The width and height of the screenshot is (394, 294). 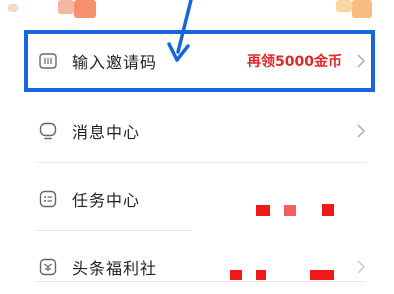 I want to click on menu-item-label: 头条福利社, so click(x=115, y=268).